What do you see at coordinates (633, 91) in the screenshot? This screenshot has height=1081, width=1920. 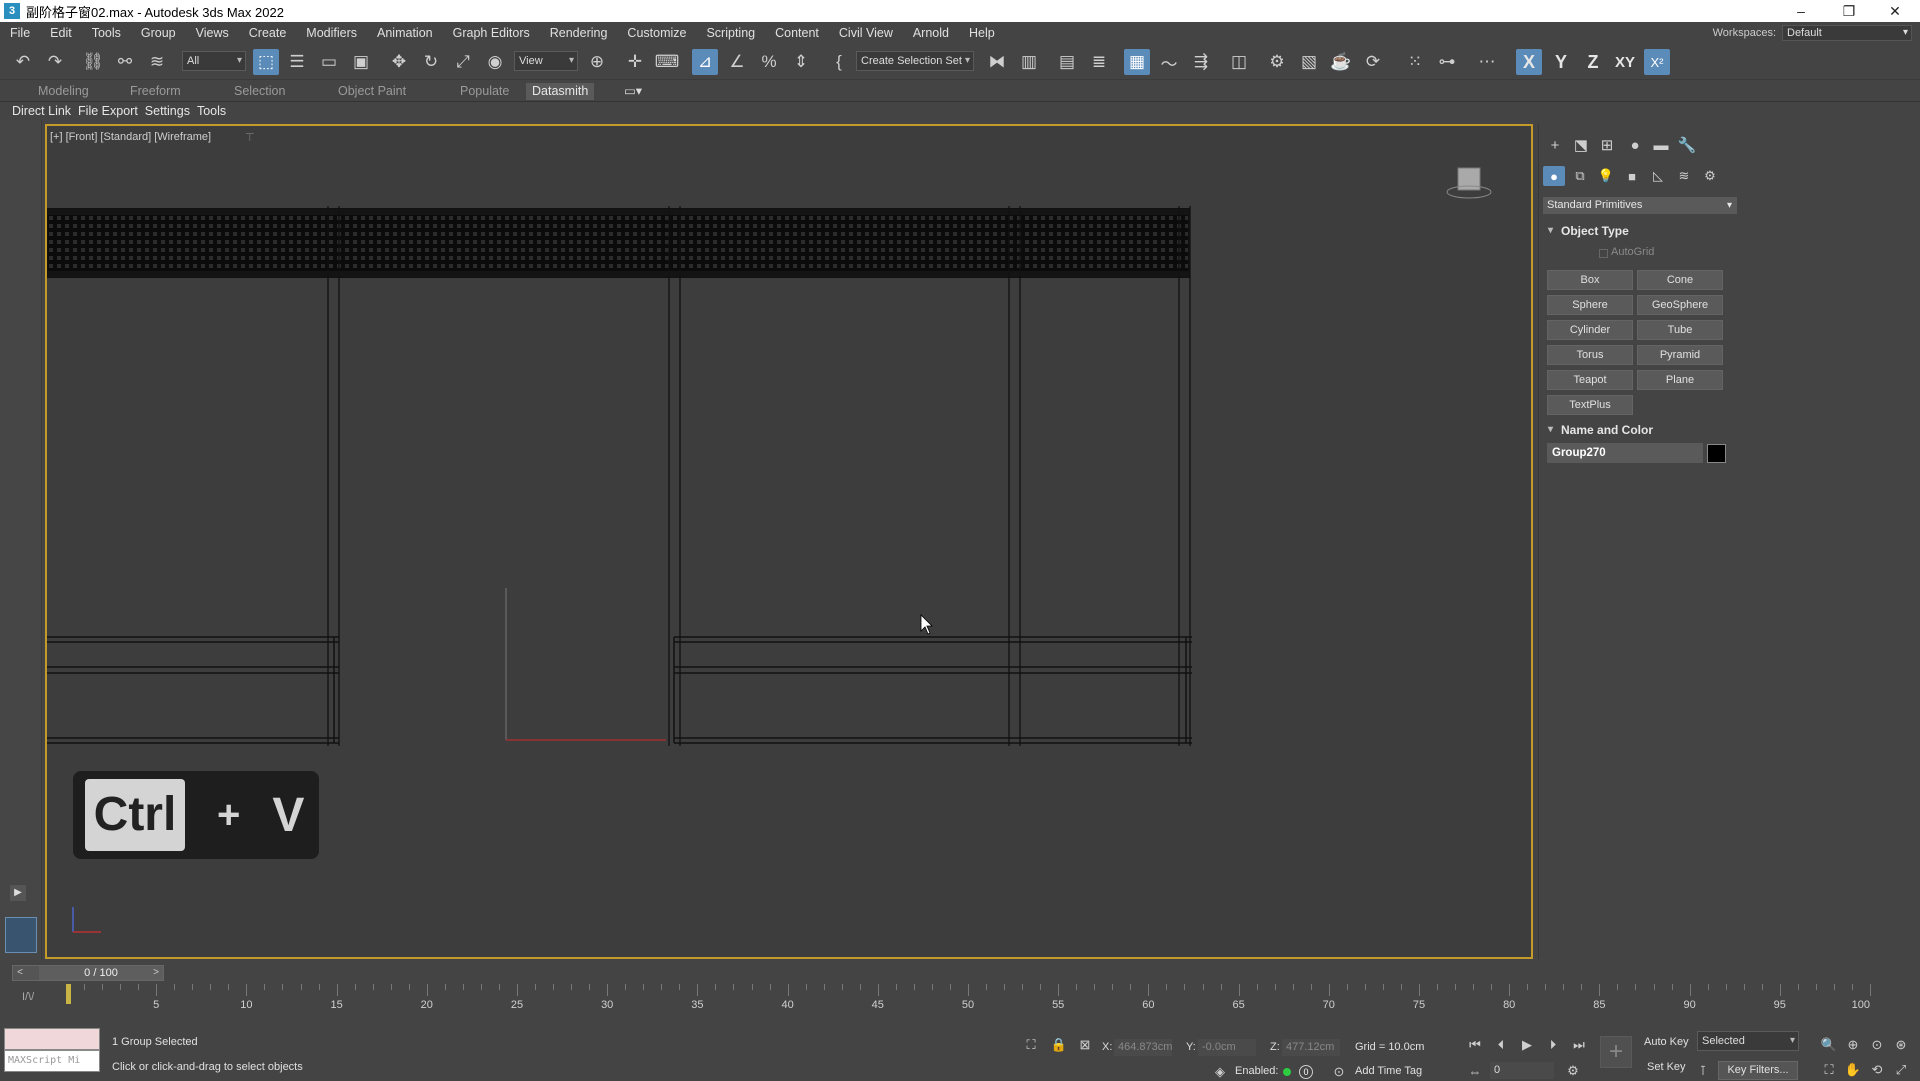 I see `ribbon-options-icon: ▭▾` at bounding box center [633, 91].